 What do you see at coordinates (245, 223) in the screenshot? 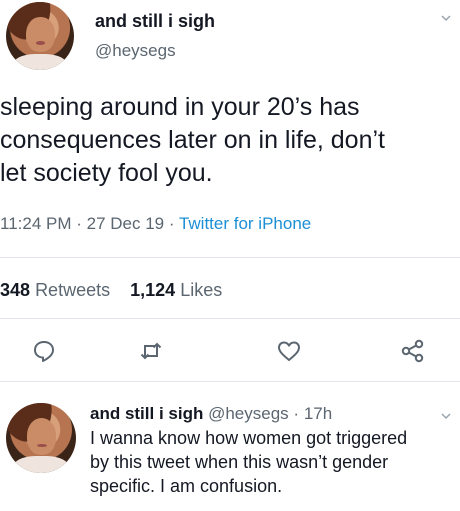
I see `tweet-source-link: Twitter for iPhone` at bounding box center [245, 223].